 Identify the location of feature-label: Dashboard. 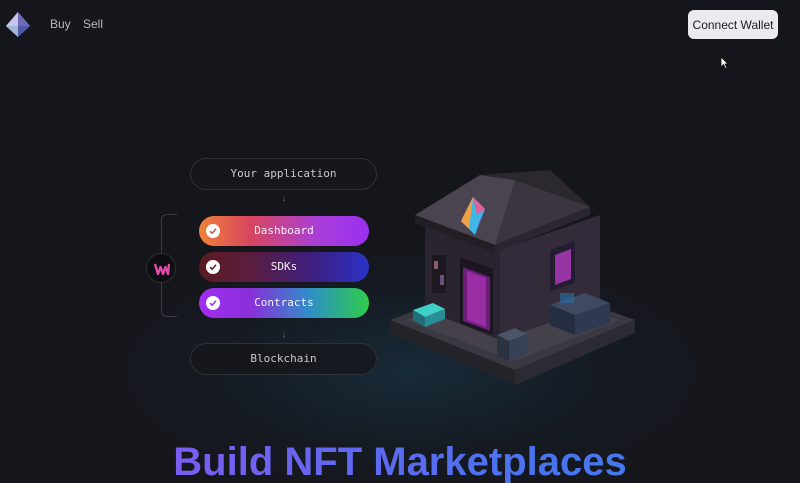
(284, 230).